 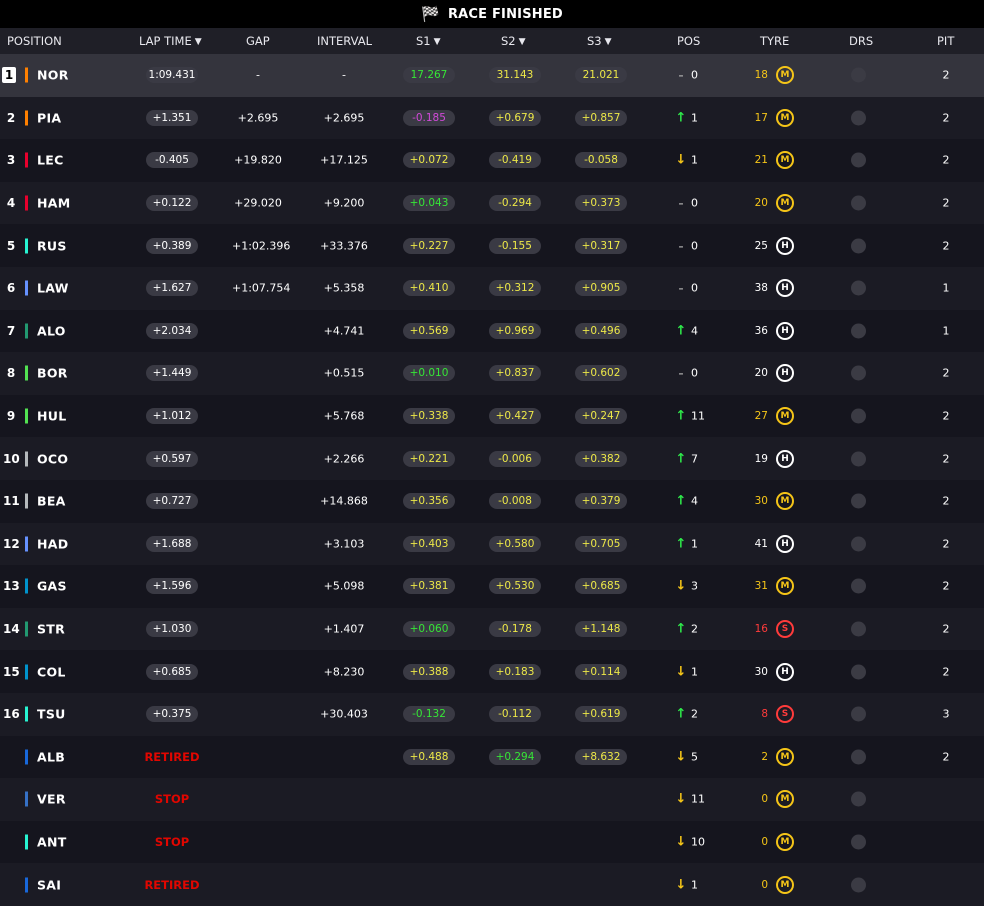 I want to click on position-change: ↑ 11, so click(x=695, y=416).